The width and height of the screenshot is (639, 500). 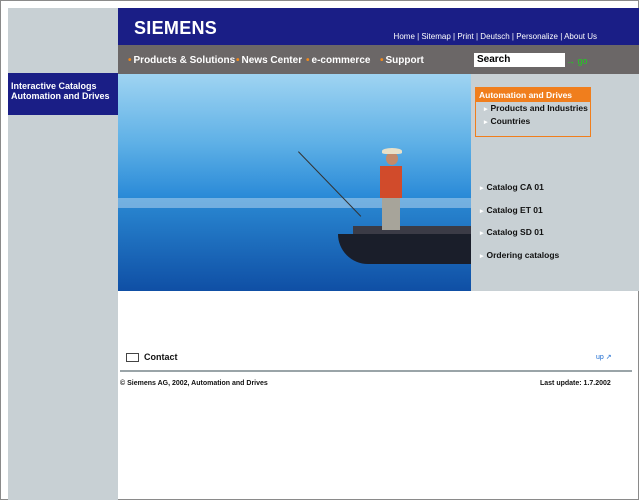 I want to click on catalog-label: Catalog SD 01, so click(x=515, y=232).